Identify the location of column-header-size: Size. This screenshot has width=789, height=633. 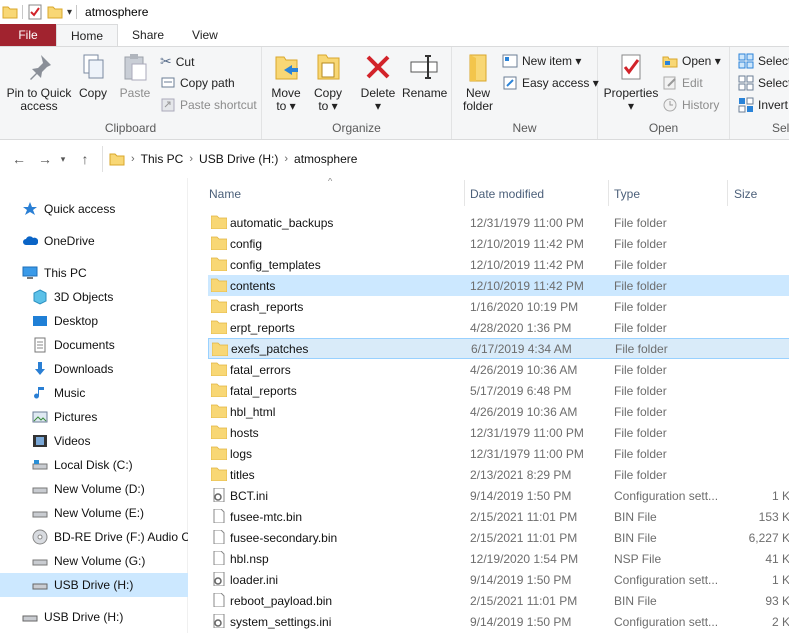
(745, 194).